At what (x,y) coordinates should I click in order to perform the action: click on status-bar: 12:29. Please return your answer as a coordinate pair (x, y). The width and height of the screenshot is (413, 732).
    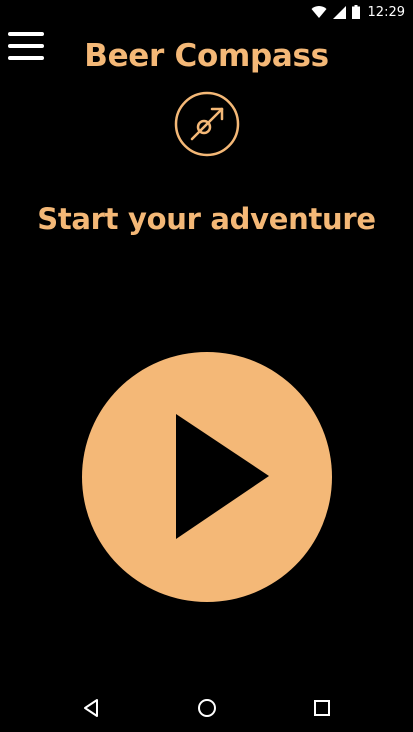
    Looking at the image, I should click on (206, 12).